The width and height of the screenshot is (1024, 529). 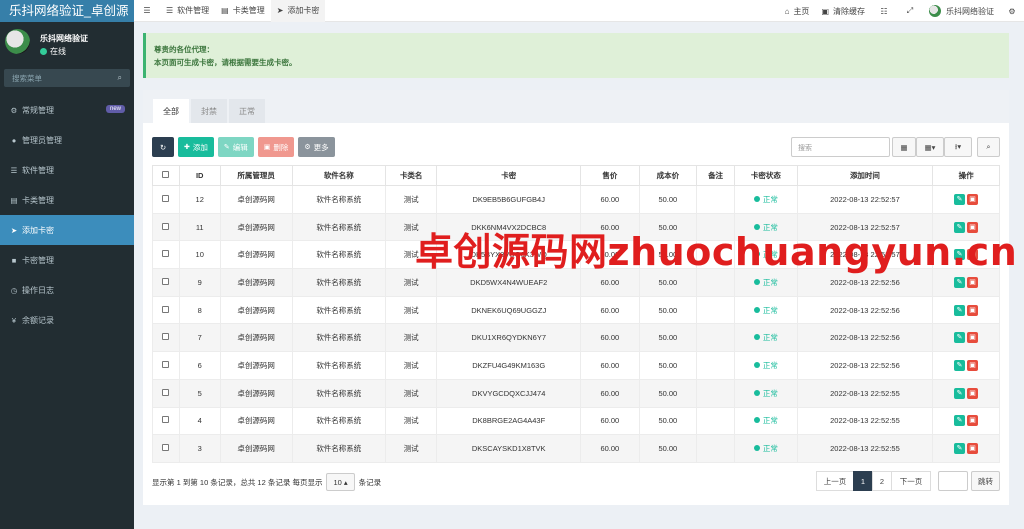 I want to click on cell-card: DK8BRGE2AG4A43F, so click(x=509, y=421).